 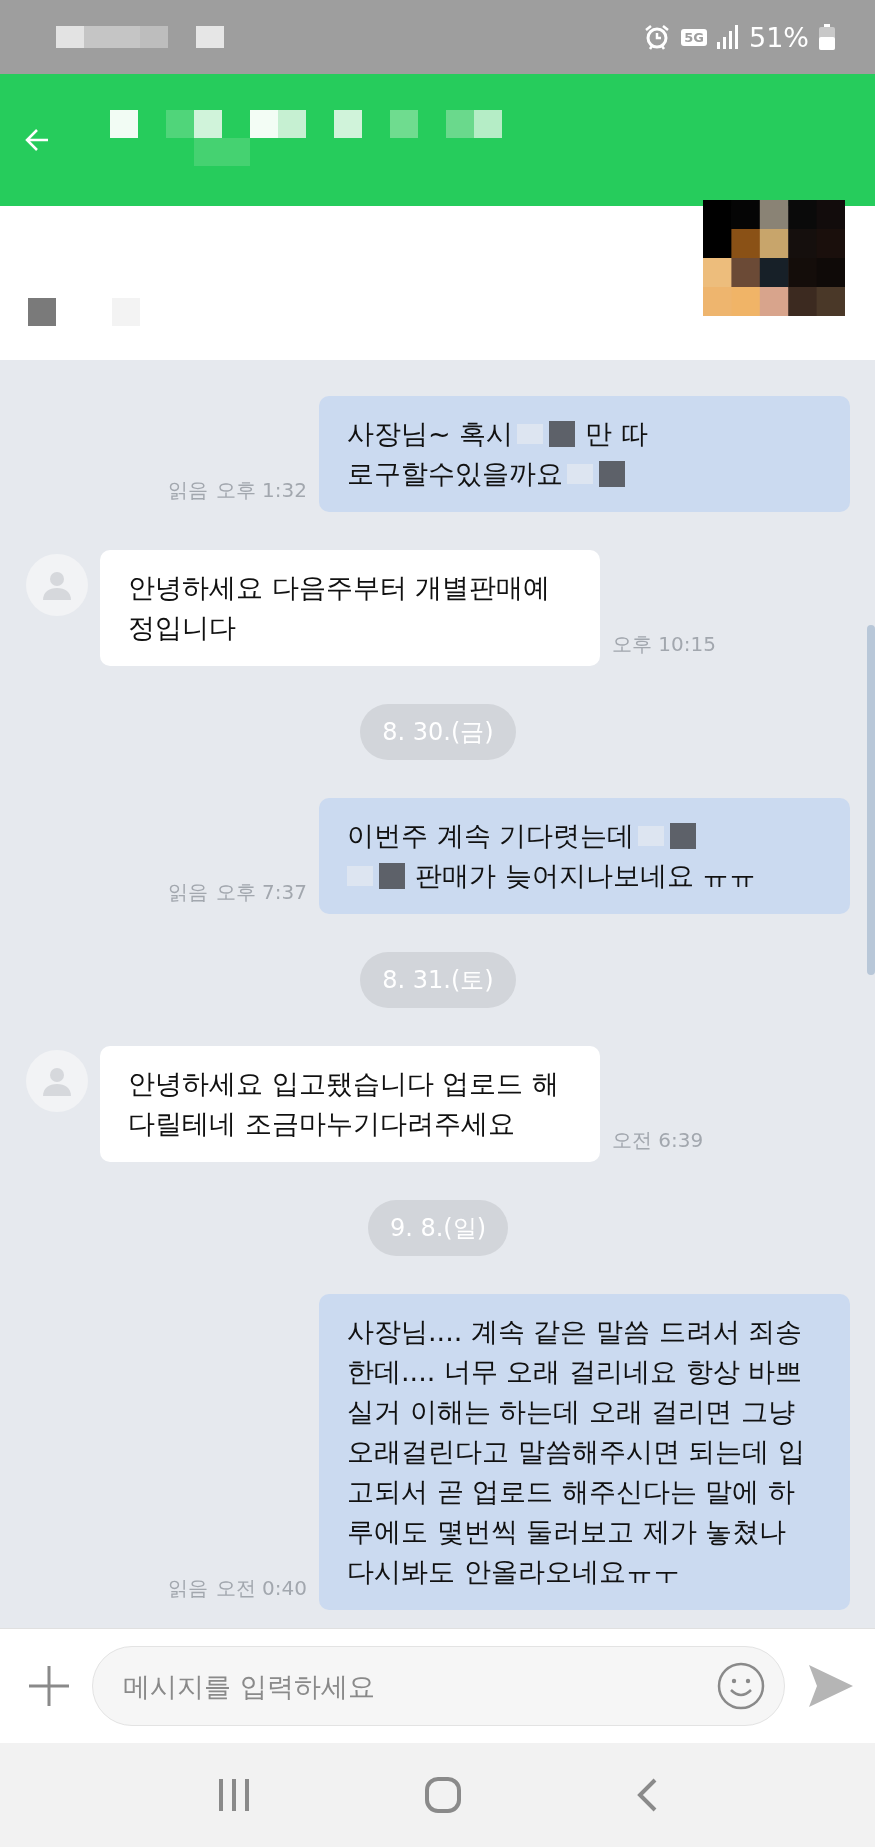 What do you see at coordinates (343, 1084) in the screenshot?
I see `message-text: 안녕하세요 입고됐습니다 업로드 해` at bounding box center [343, 1084].